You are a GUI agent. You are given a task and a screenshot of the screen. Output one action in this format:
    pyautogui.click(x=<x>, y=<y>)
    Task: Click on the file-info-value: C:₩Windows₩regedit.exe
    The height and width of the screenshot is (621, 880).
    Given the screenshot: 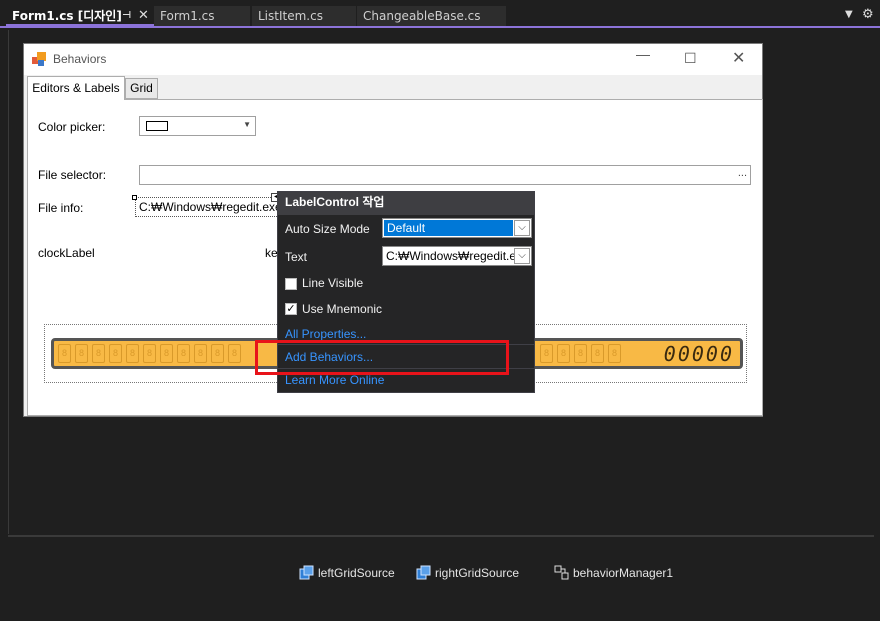 What is the action you would take?
    pyautogui.click(x=209, y=207)
    